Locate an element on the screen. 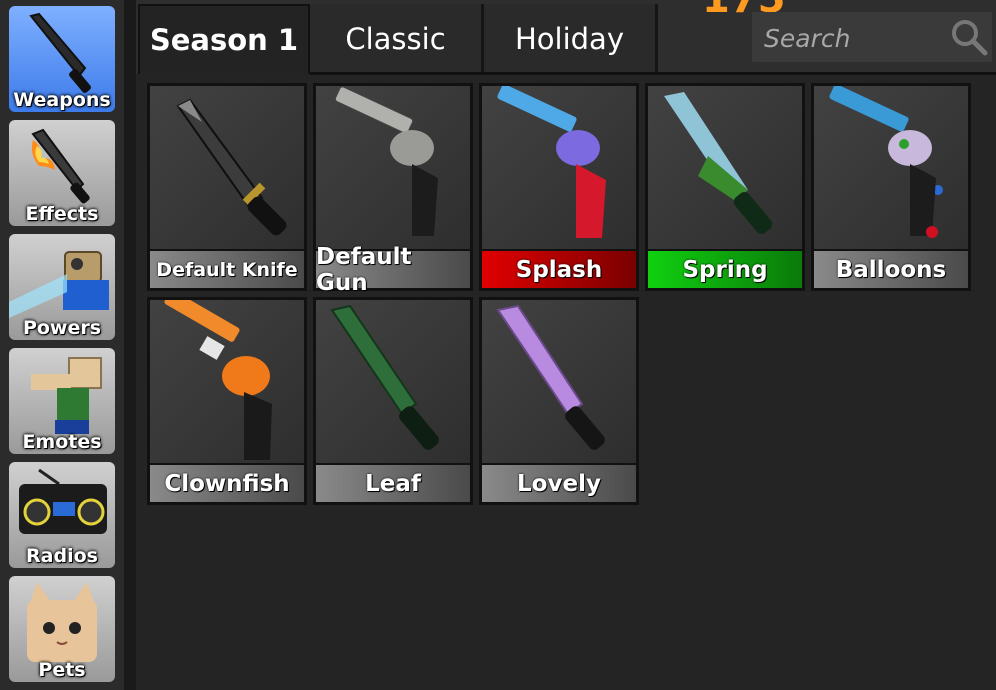  category-label: Emotes is located at coordinates (62, 442).